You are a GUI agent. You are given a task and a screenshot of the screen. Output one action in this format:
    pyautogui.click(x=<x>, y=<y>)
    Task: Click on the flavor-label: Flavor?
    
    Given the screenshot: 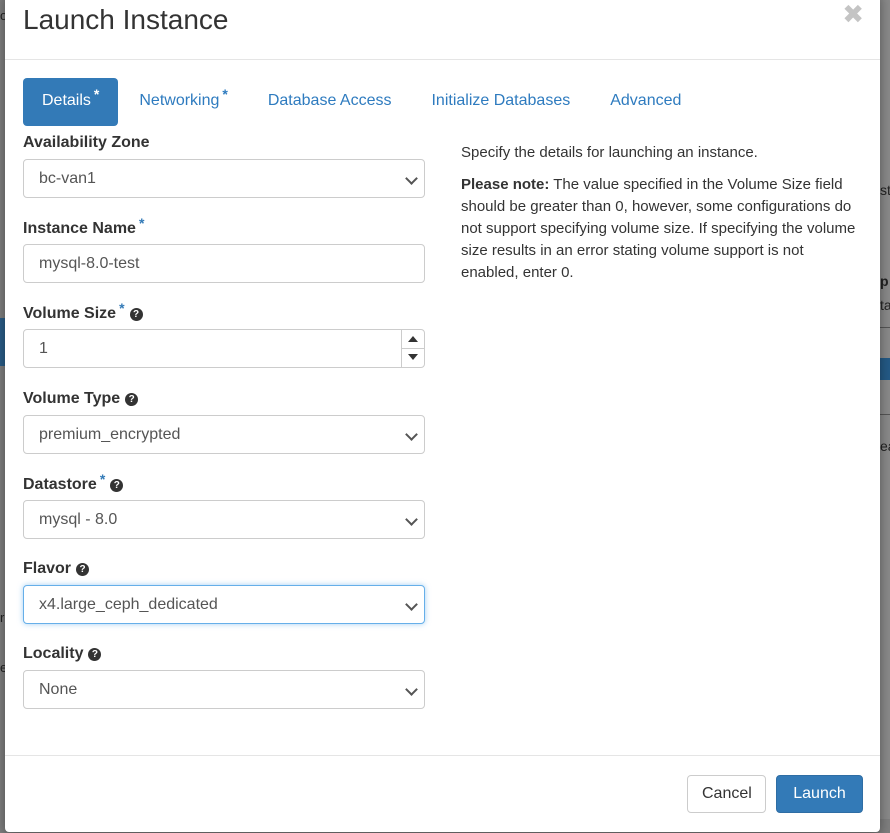 What is the action you would take?
    pyautogui.click(x=224, y=569)
    